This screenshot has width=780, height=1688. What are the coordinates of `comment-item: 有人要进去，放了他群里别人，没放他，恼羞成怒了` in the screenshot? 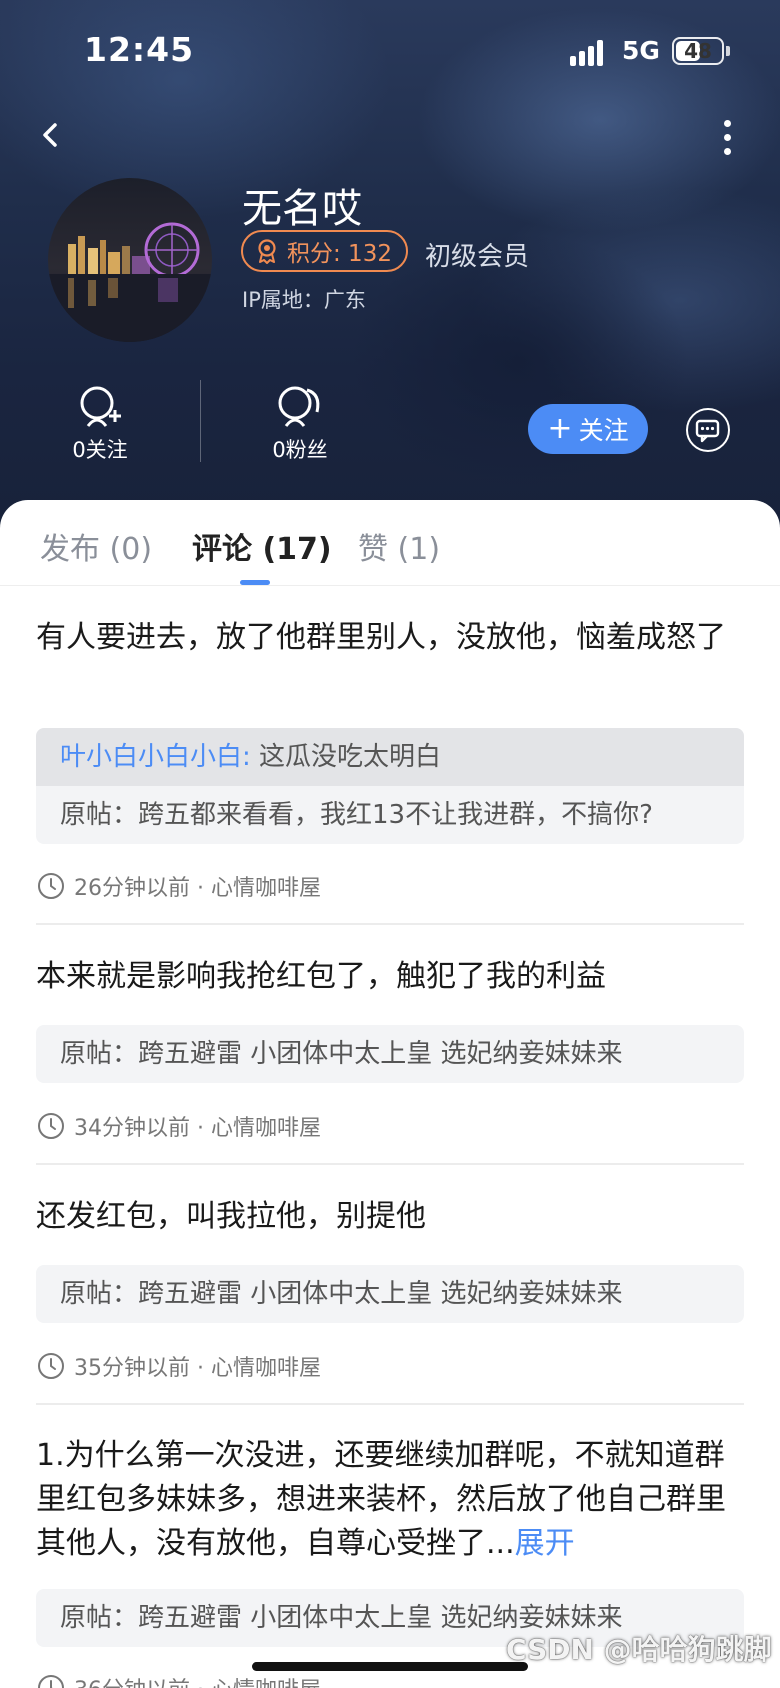 It's located at (390, 638).